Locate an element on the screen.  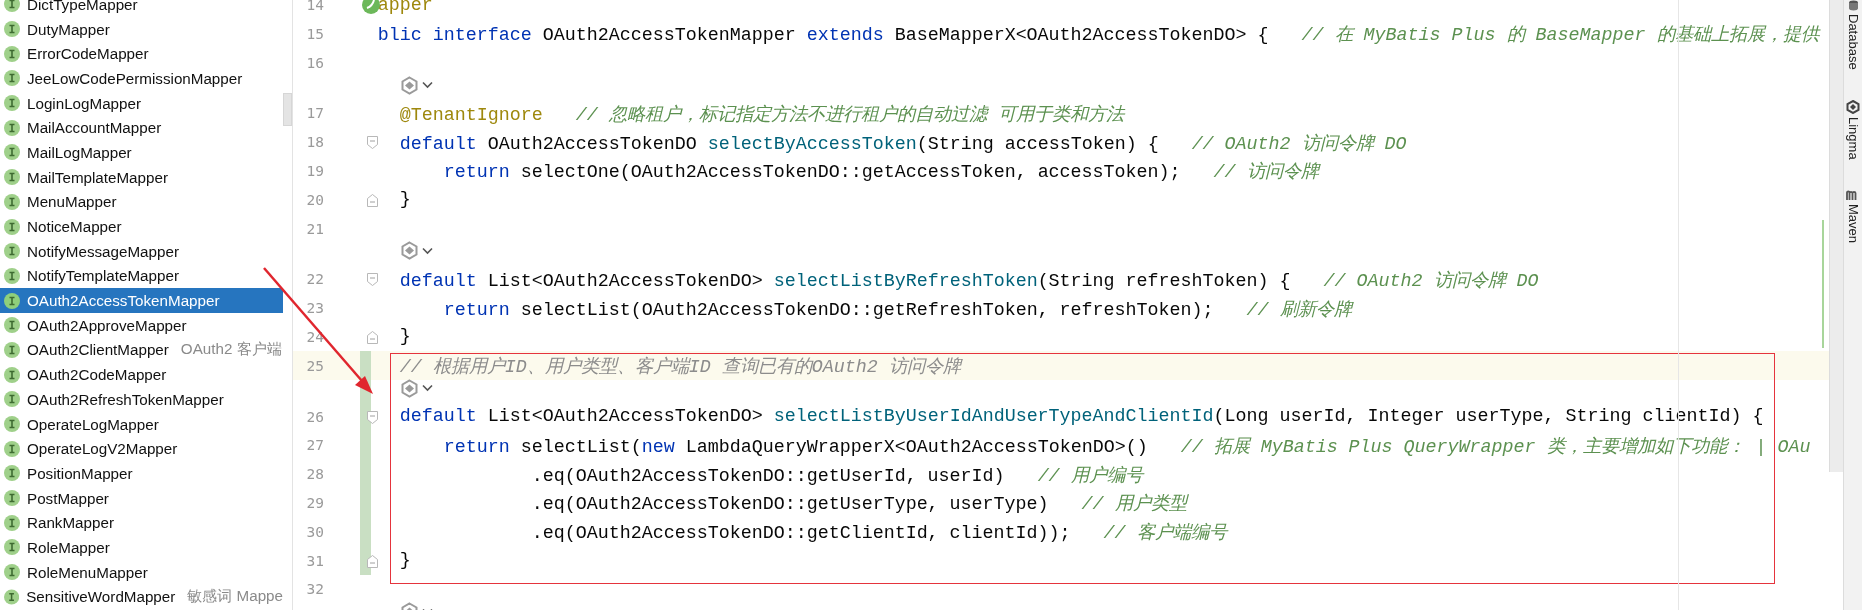
line-number: 18 is located at coordinates (315, 142).